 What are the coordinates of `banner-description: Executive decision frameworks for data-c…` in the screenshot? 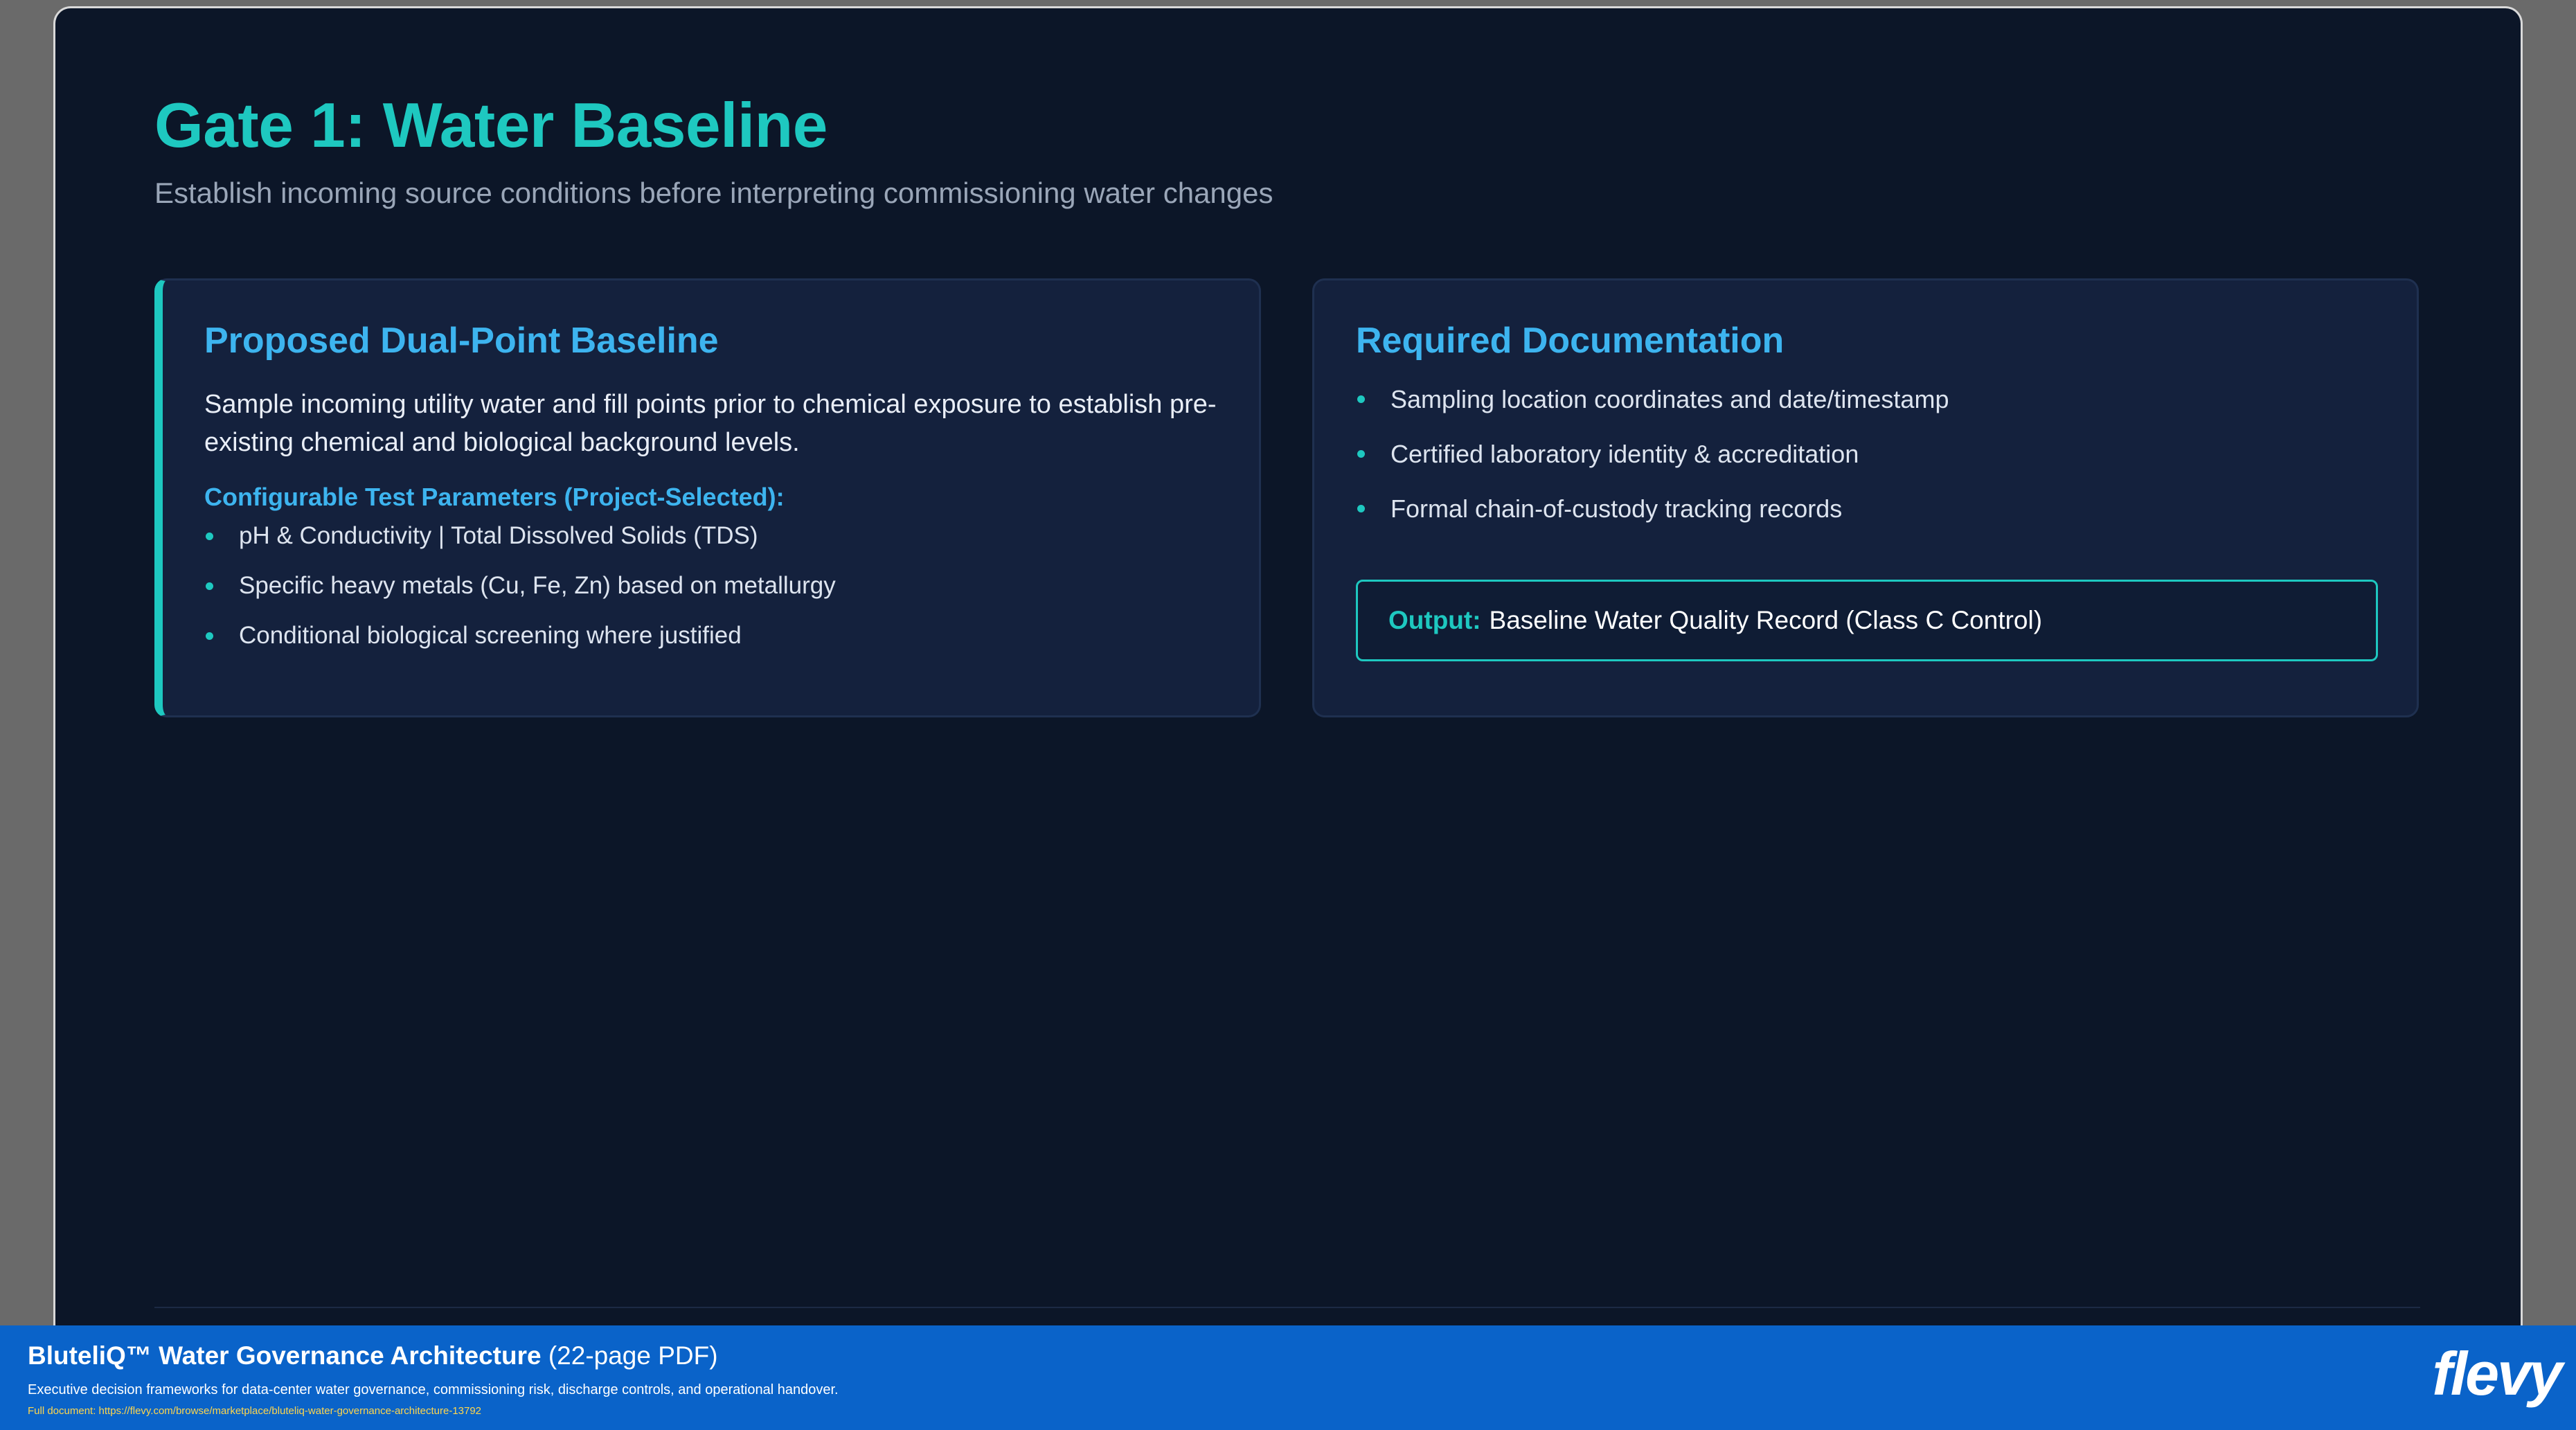 It's located at (434, 1389).